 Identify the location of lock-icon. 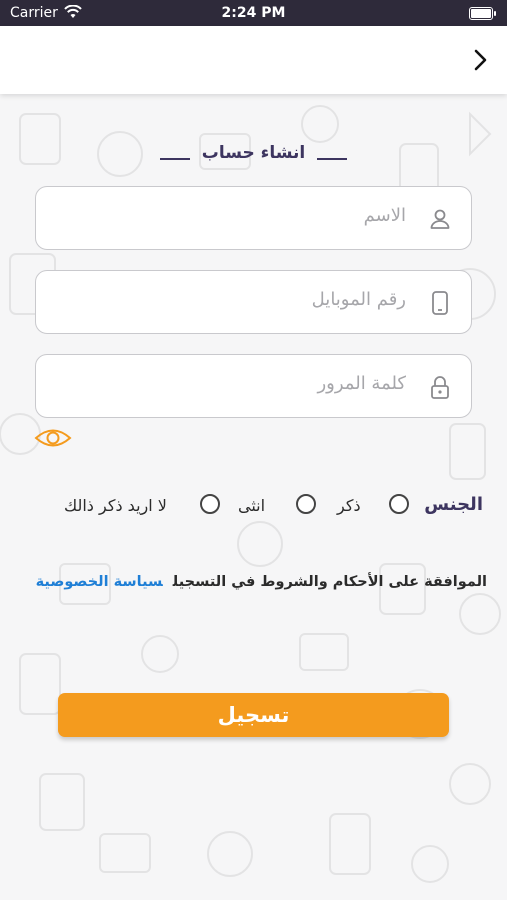
(440, 387).